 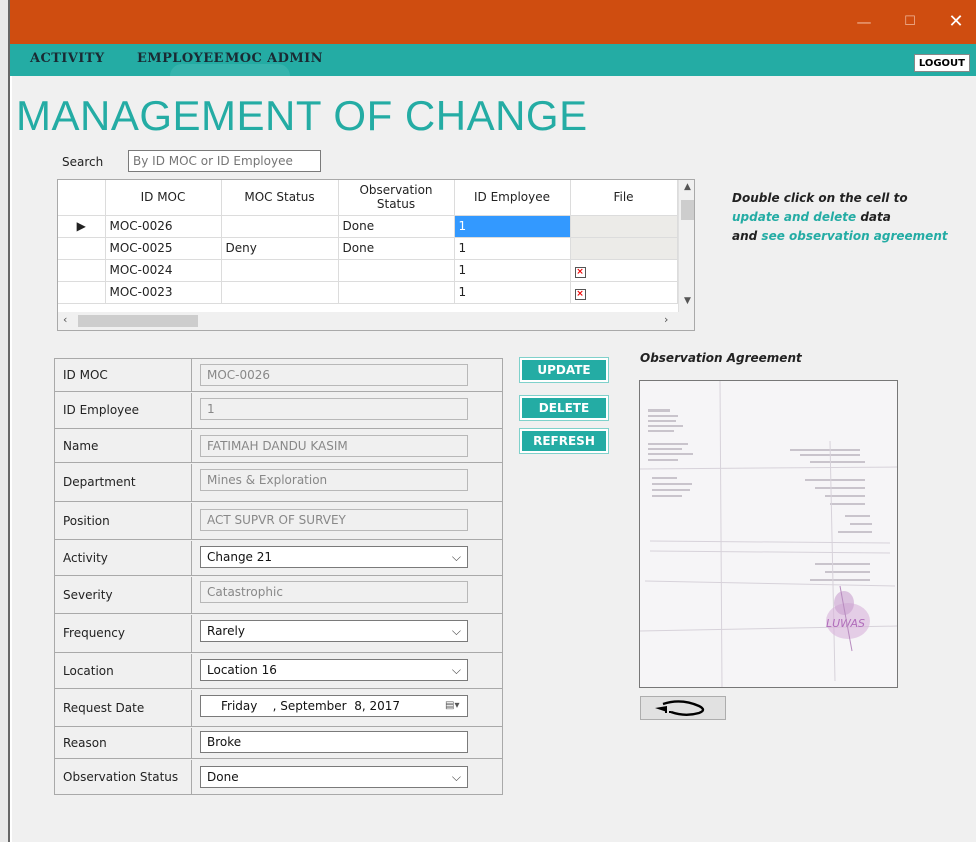 What do you see at coordinates (163, 226) in the screenshot?
I see `cell-id-moc: MOC-0026` at bounding box center [163, 226].